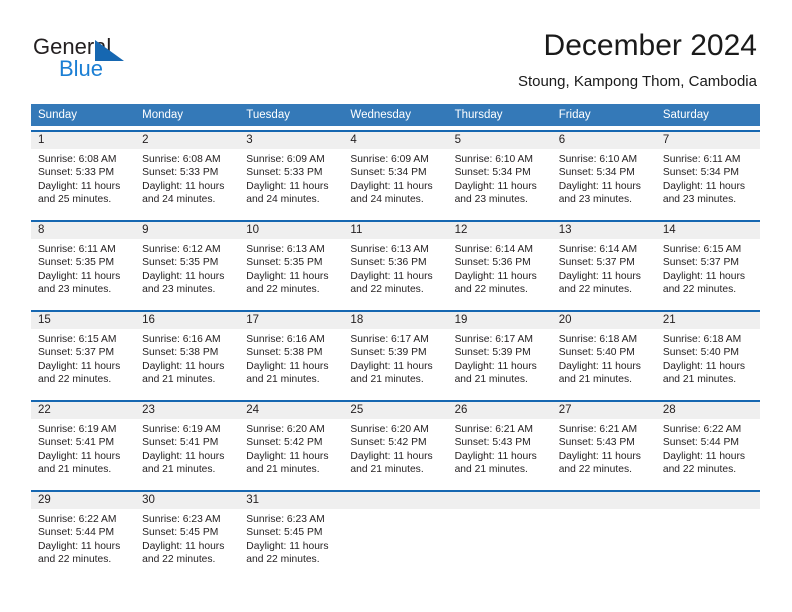 The height and width of the screenshot is (612, 792). What do you see at coordinates (461, 230) in the screenshot?
I see `day-number: 12` at bounding box center [461, 230].